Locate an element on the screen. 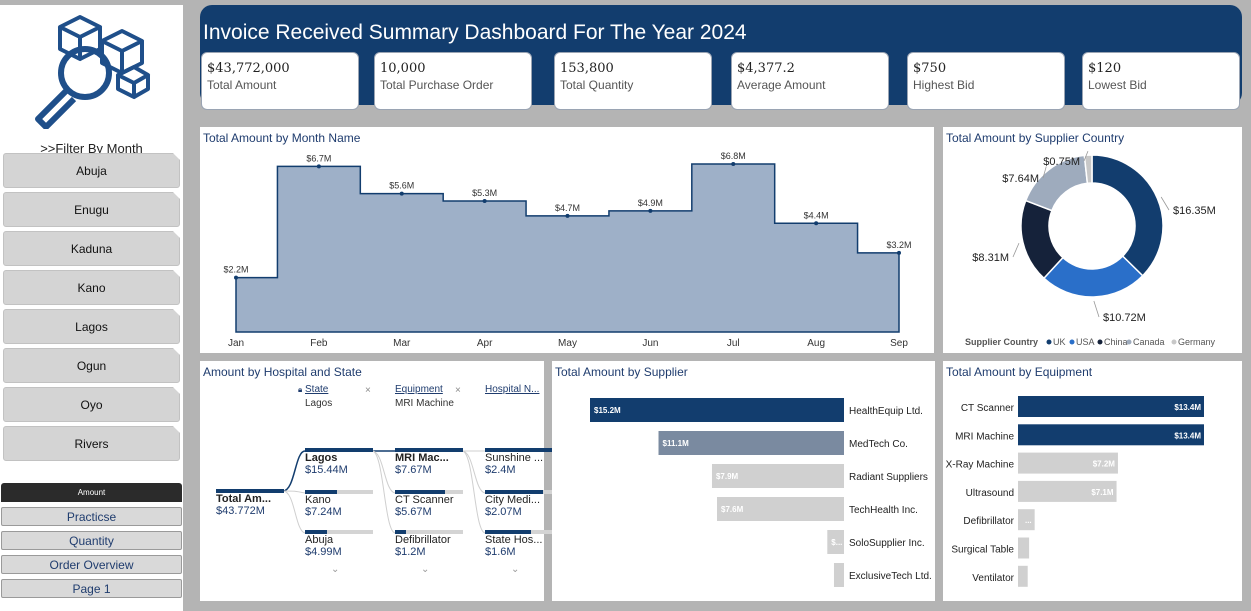  filter-button-kano: Kano is located at coordinates (91, 287).